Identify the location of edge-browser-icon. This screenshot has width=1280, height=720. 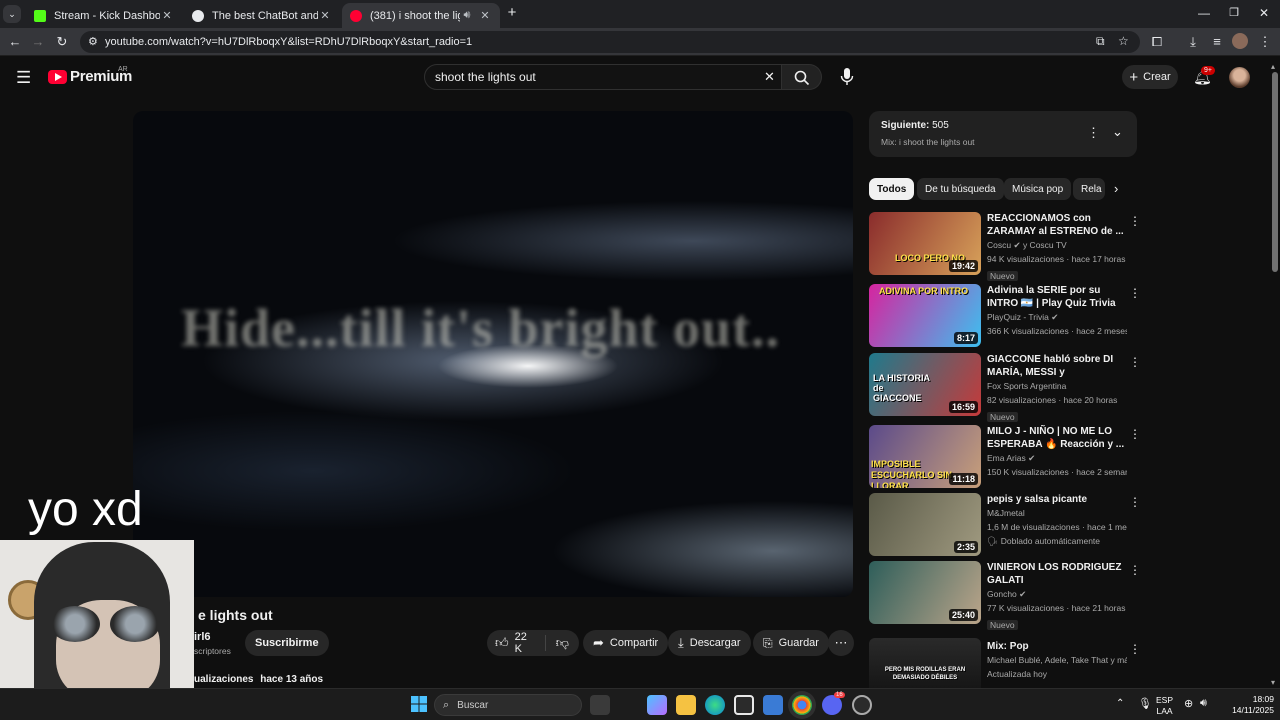
(715, 705).